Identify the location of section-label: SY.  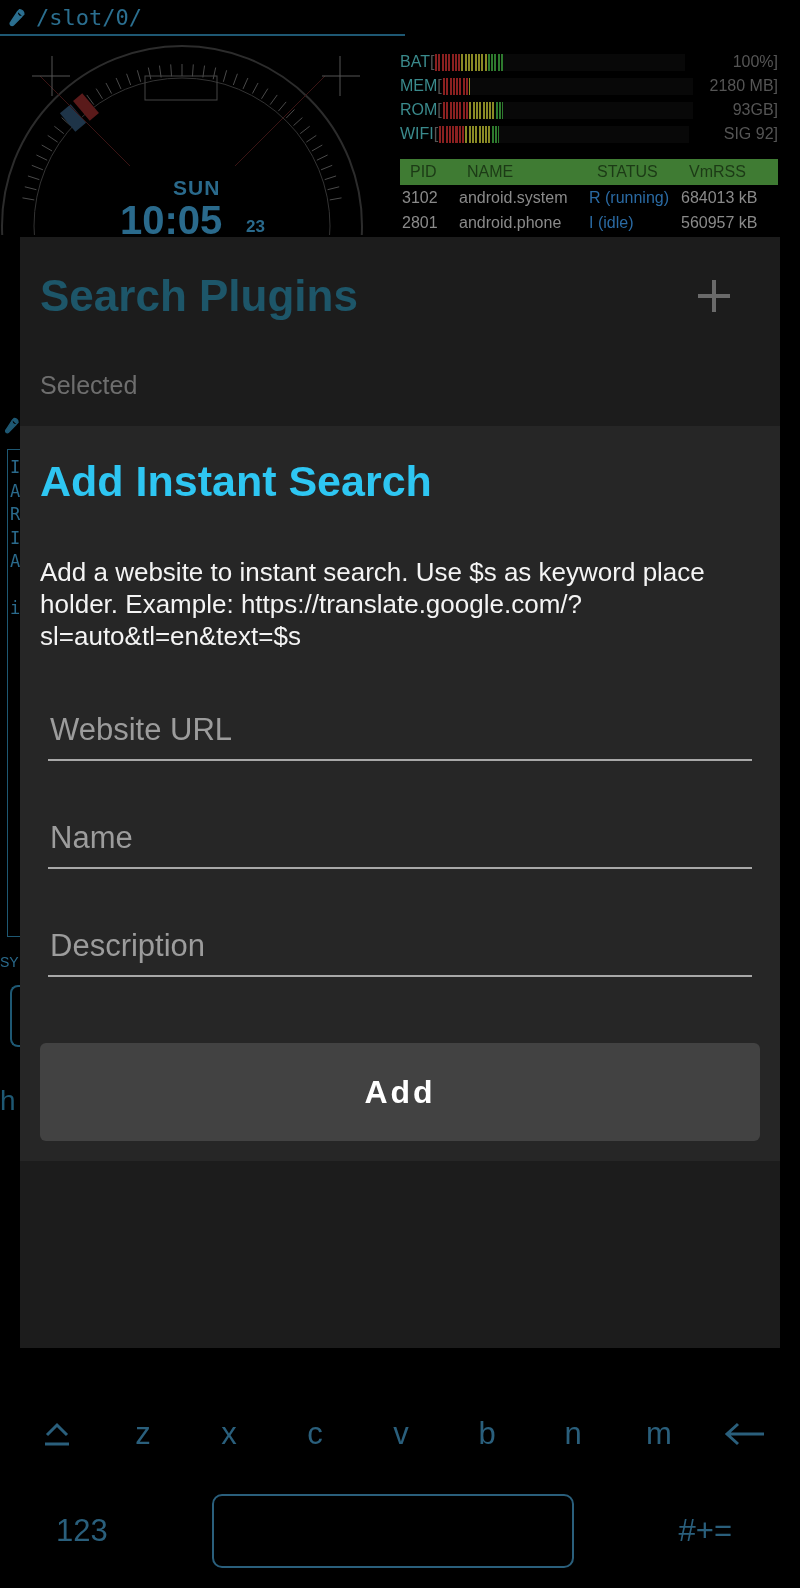
(9, 962).